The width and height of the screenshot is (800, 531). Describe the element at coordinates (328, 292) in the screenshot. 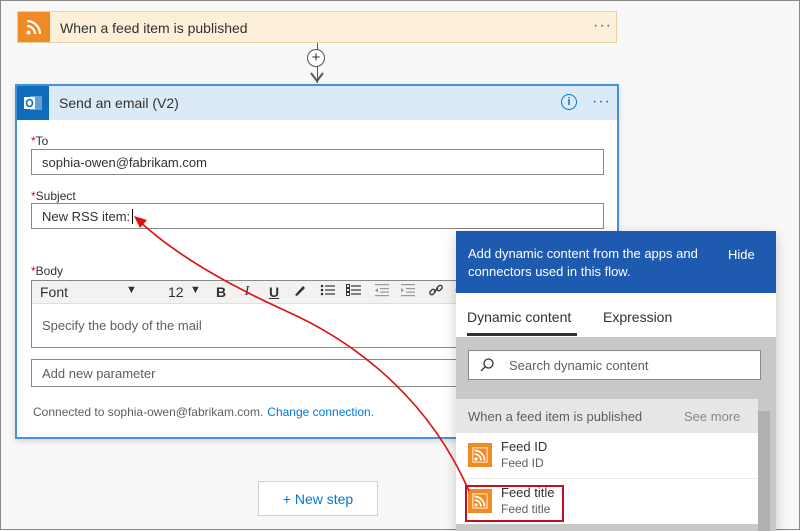

I see `bullet-list-icon` at that location.